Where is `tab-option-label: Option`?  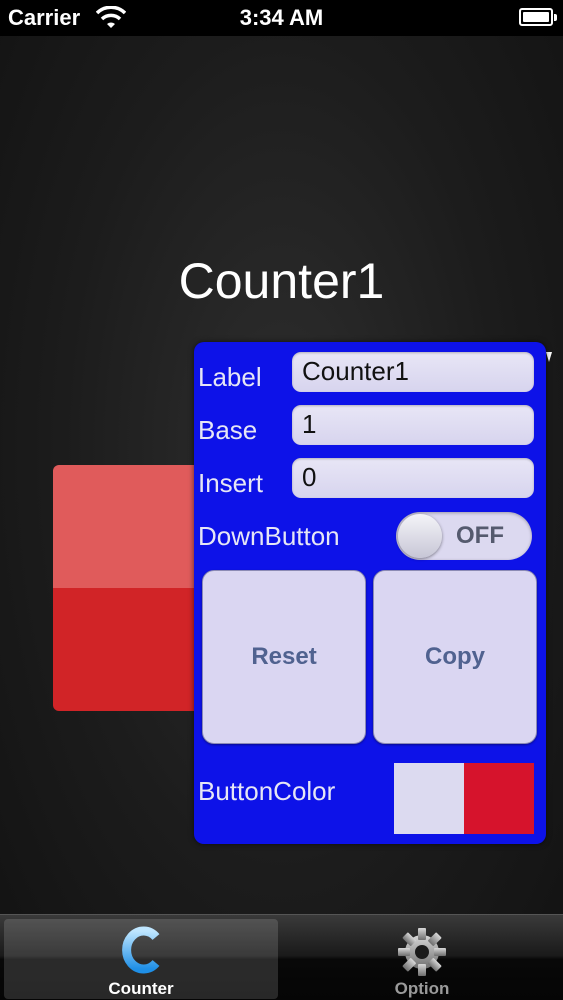 tab-option-label: Option is located at coordinates (422, 988).